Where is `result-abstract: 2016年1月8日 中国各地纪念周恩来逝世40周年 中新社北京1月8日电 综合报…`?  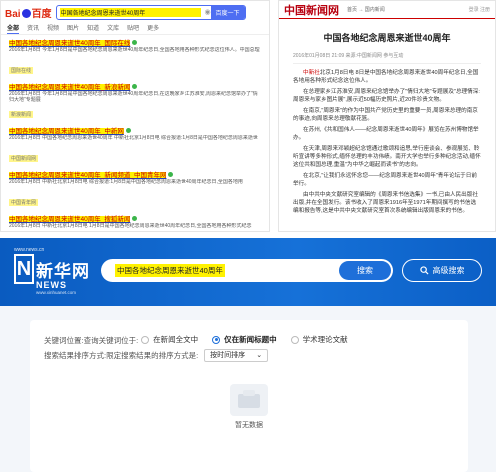 result-abstract: 2016年1月8日 中国各地纪念周恩来逝世40周年 中新社北京1月8日电 综合报… is located at coordinates (133, 138).